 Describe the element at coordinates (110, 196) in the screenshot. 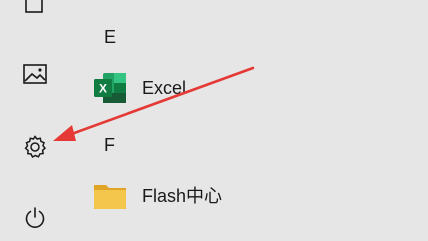

I see `folder-icon` at that location.